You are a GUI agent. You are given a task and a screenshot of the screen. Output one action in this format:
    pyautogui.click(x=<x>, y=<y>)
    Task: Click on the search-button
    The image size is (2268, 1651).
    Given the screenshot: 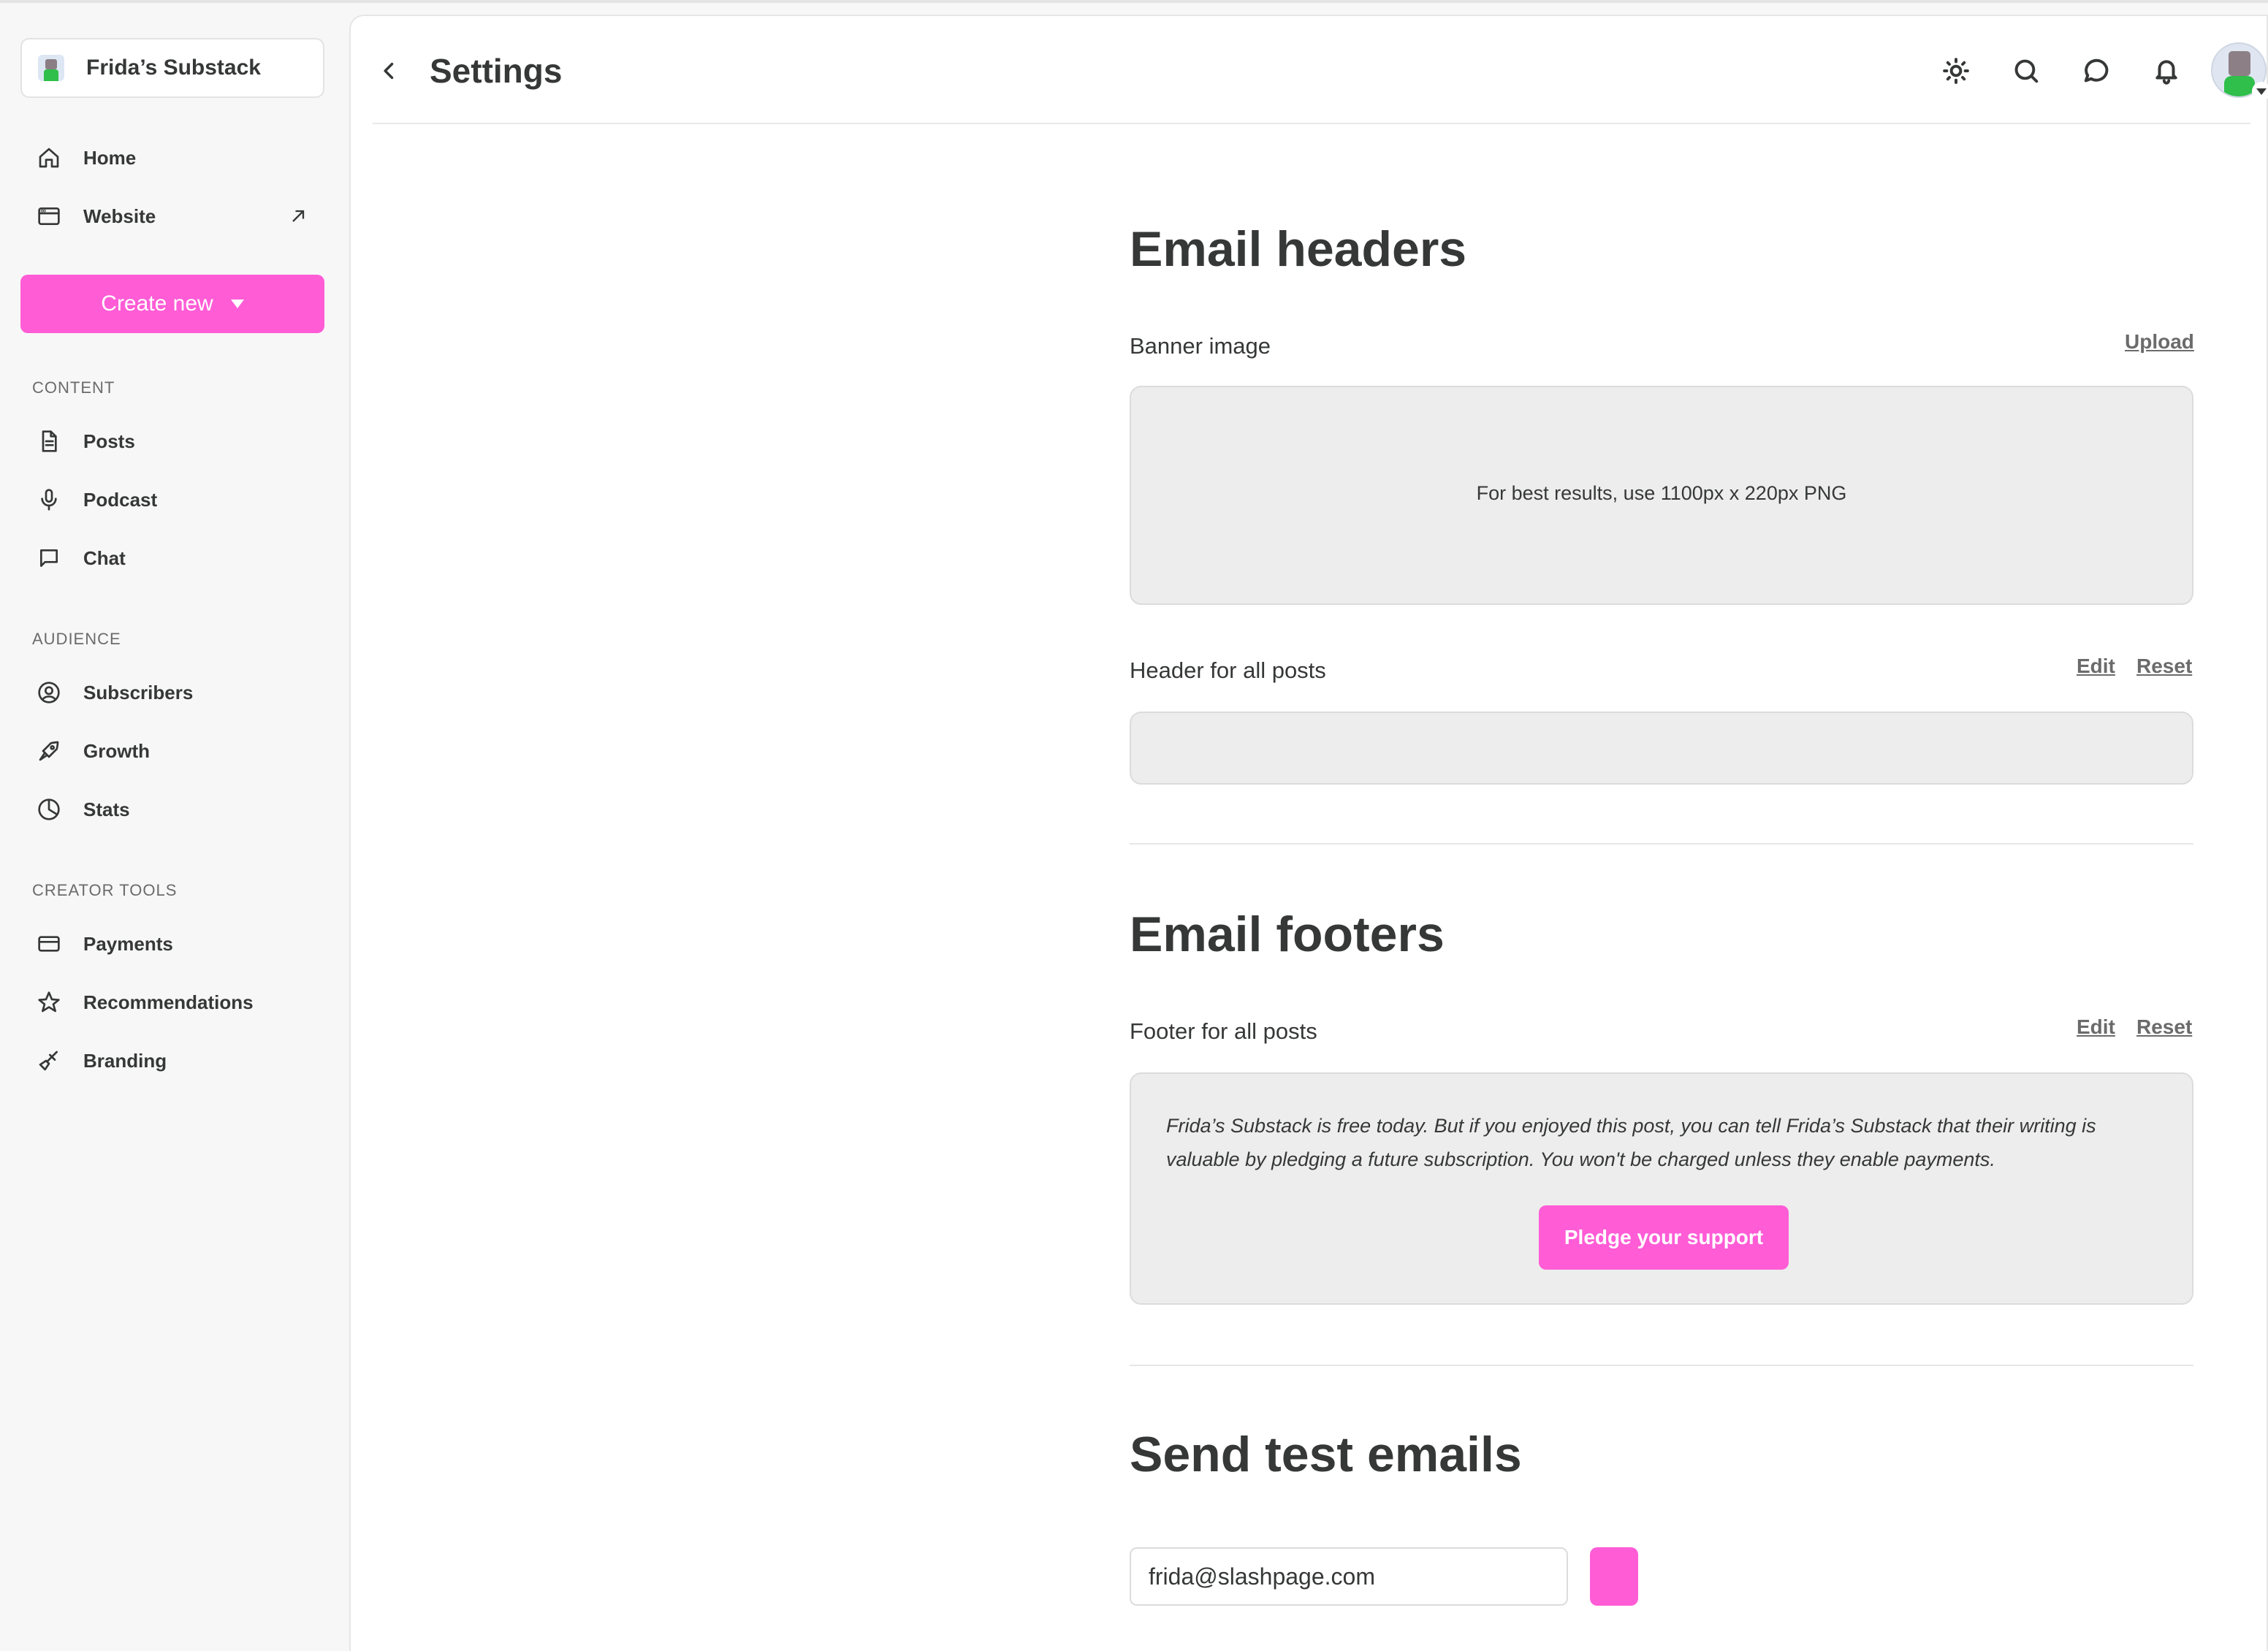 What is the action you would take?
    pyautogui.click(x=2026, y=71)
    